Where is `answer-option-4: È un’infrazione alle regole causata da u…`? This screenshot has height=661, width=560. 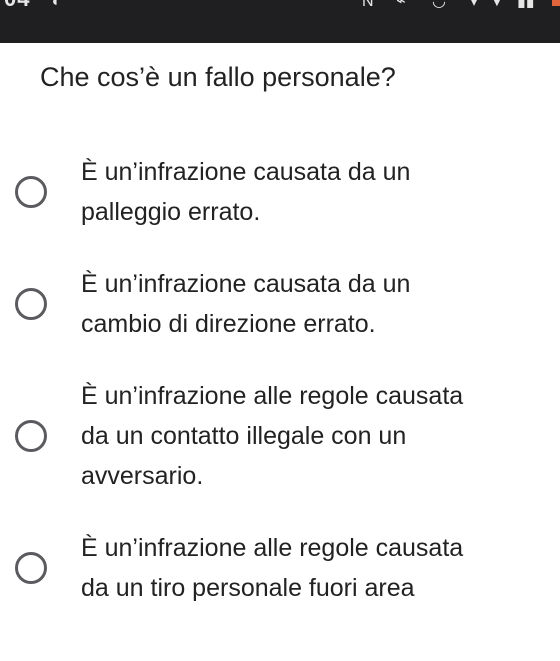 answer-option-4: È un’infrazione alle regole causata da u… is located at coordinates (280, 568).